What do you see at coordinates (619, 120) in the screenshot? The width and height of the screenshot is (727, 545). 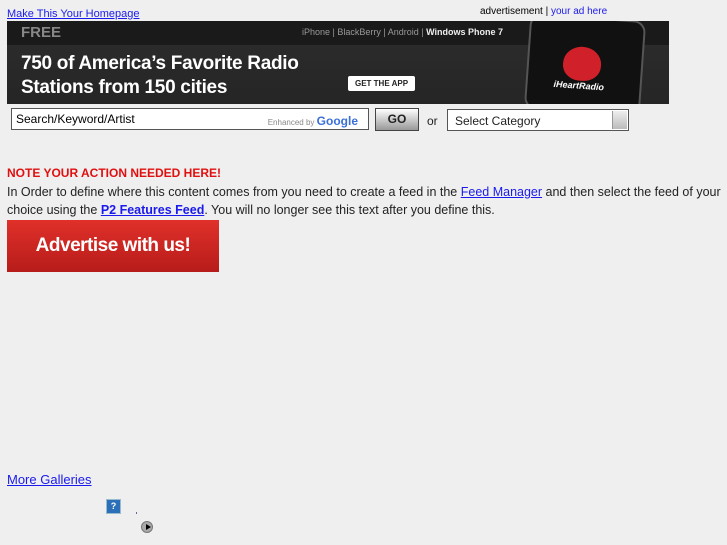 I see `chevron-down-icon` at bounding box center [619, 120].